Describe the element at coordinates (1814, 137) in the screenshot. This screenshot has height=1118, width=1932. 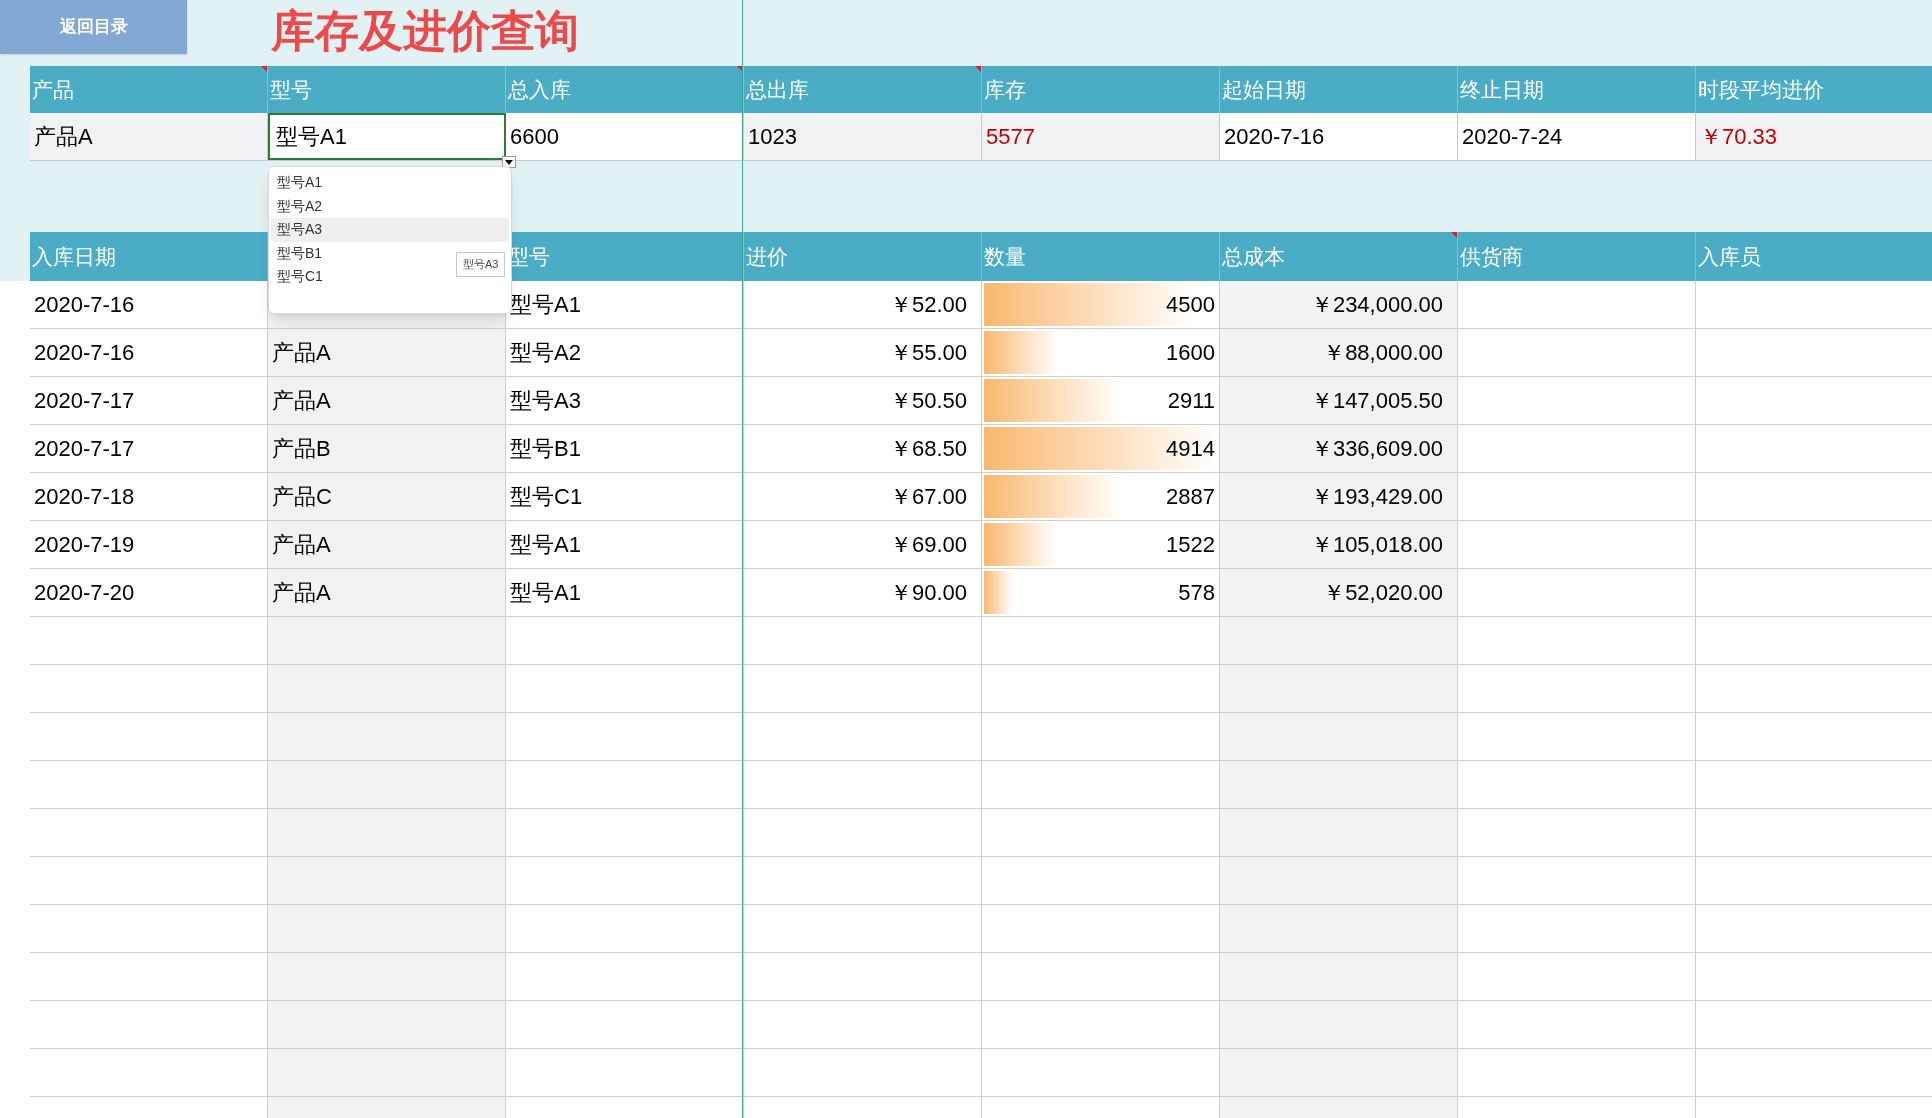
I see `summary-value: ￥70.33` at that location.